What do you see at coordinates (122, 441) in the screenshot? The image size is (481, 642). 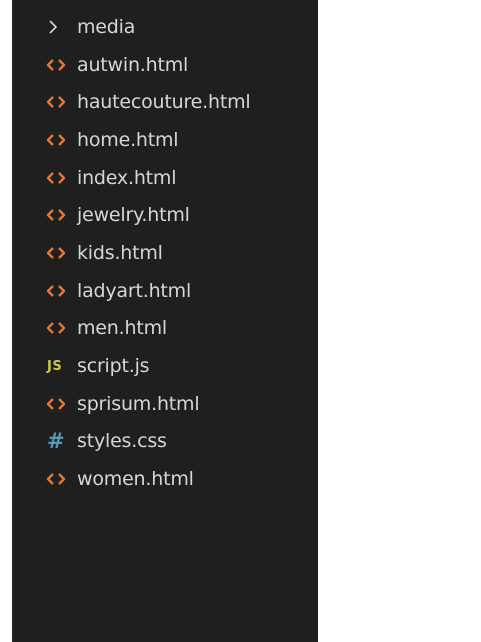 I see `file-label: styles.css` at bounding box center [122, 441].